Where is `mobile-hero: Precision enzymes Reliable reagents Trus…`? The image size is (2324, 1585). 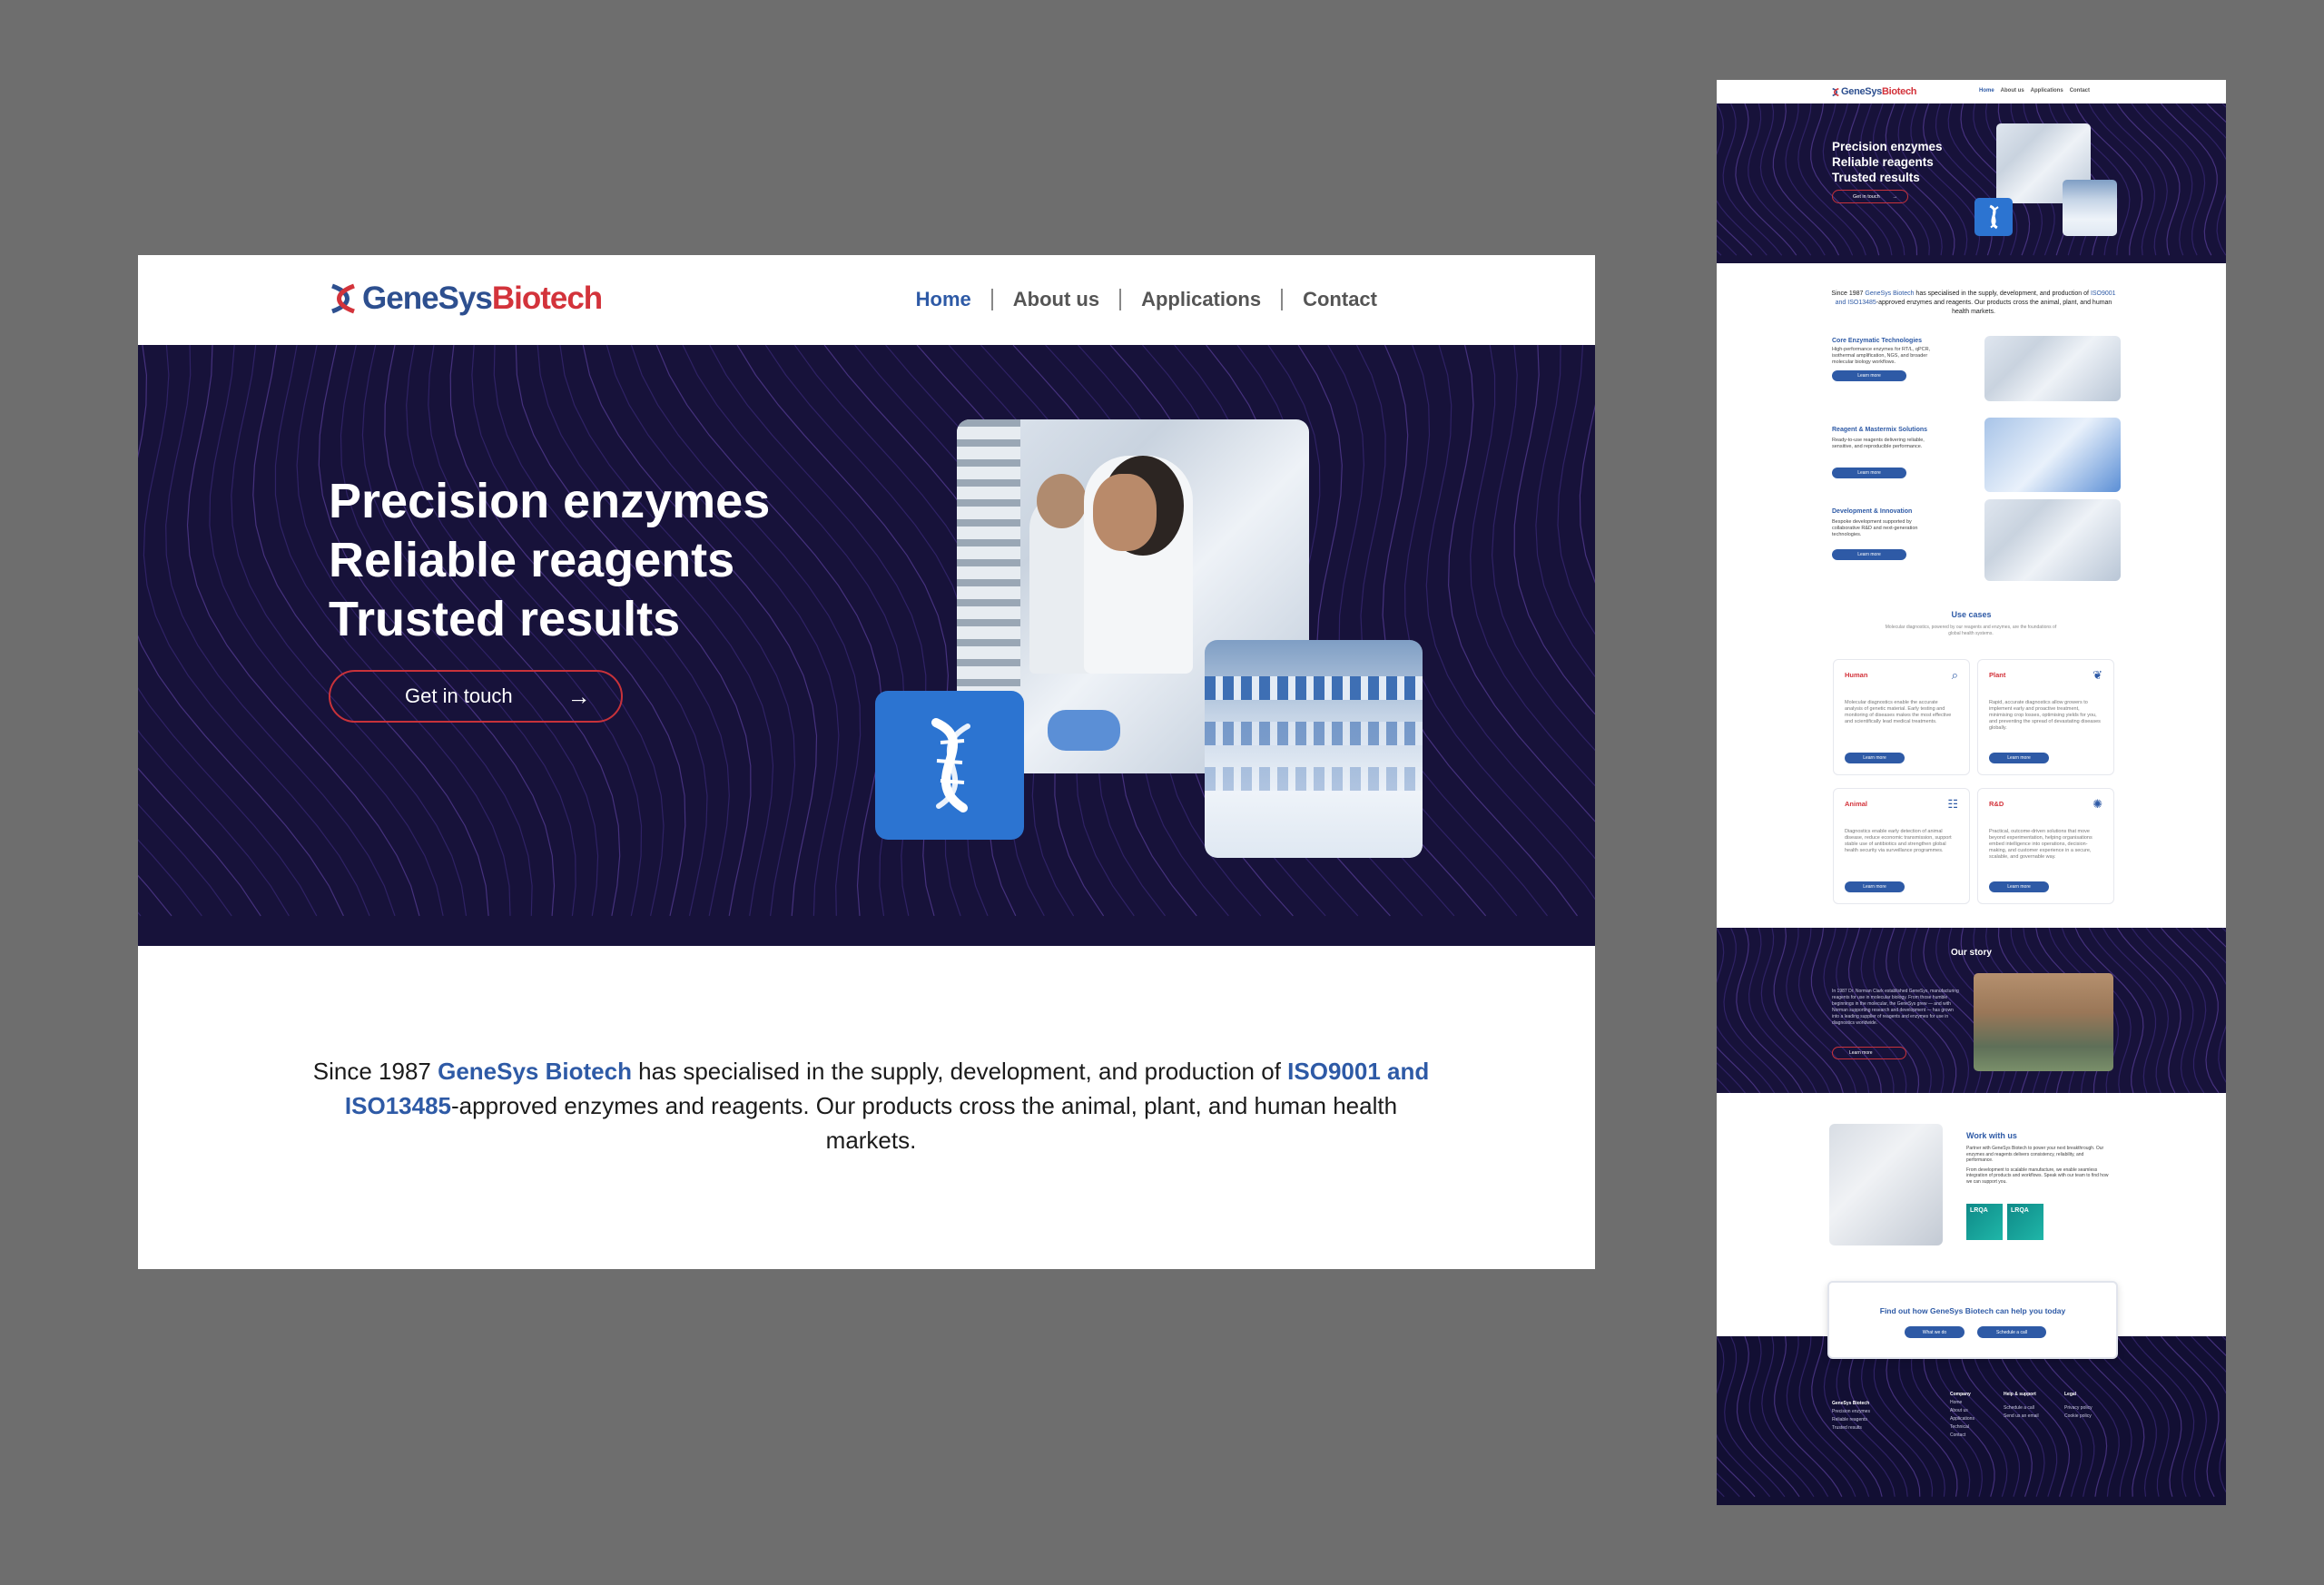
mobile-hero: Precision enzymes Reliable reagents Trus… is located at coordinates (1971, 183).